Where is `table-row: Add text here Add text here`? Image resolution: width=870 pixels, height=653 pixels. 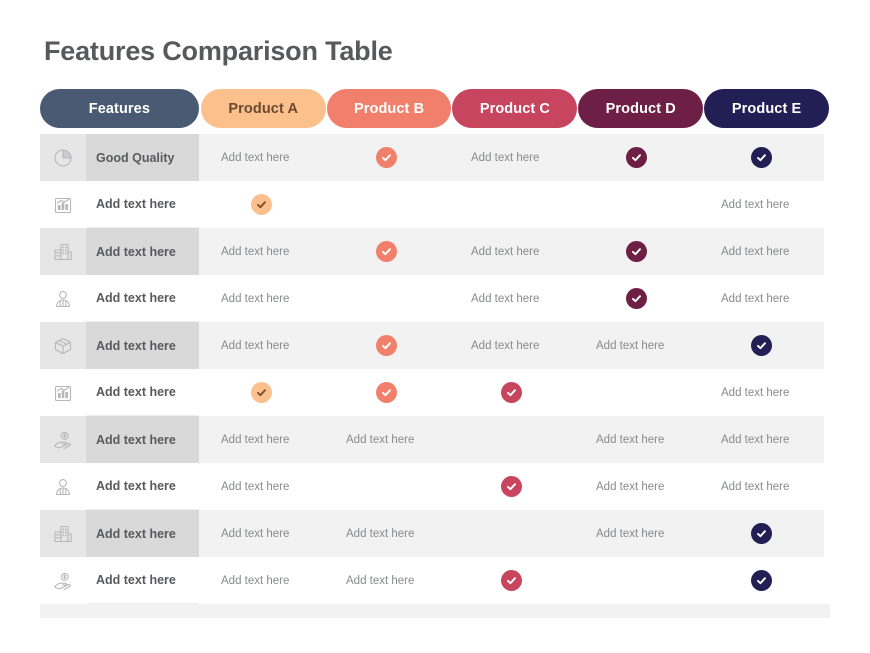
table-row: Add text here Add text here is located at coordinates (435, 392).